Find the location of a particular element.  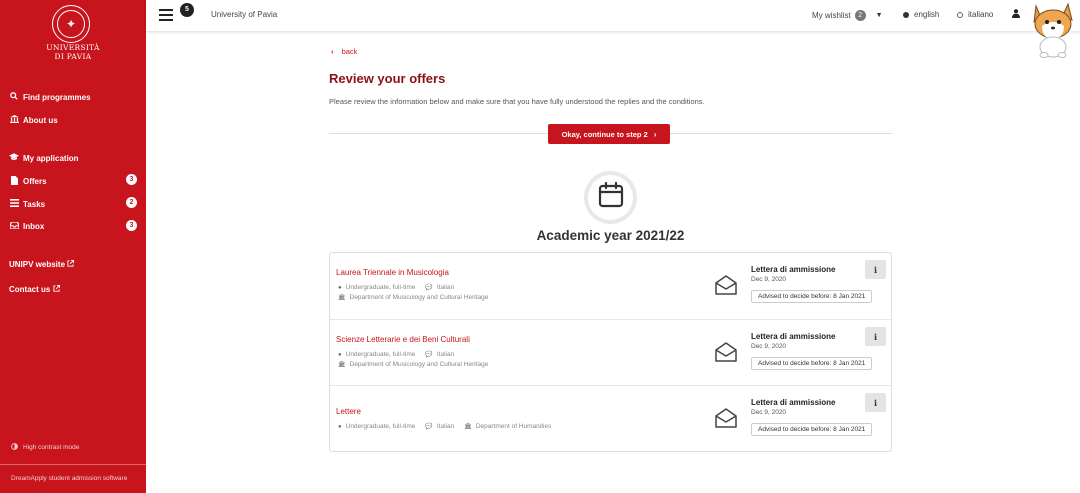

continue-step-2-button: Okay, continue to step 2 › is located at coordinates (609, 134).